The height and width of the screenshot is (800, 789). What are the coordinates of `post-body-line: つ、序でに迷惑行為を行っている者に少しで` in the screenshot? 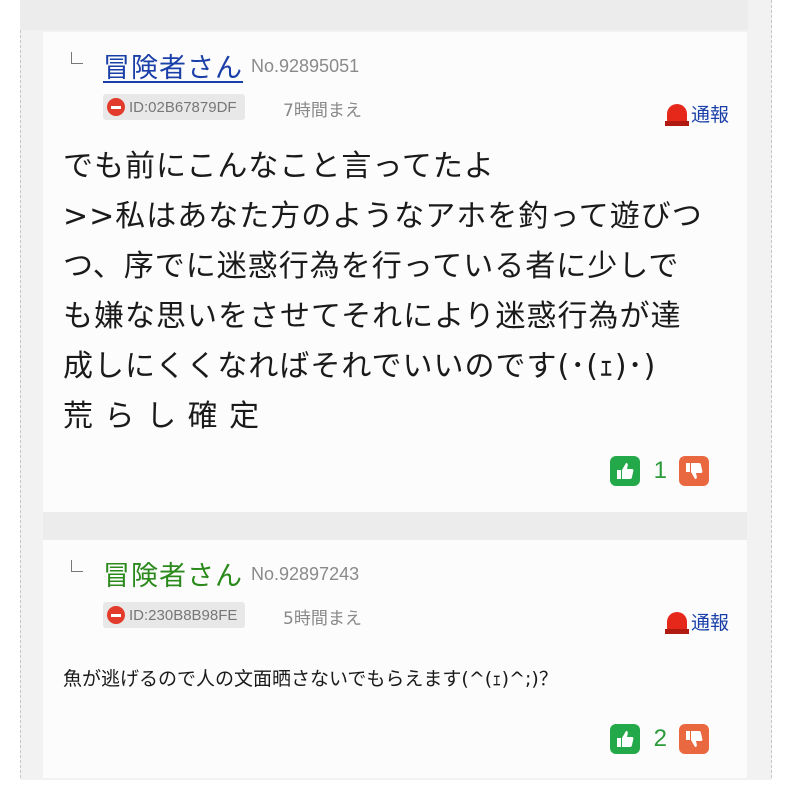 It's located at (371, 266).